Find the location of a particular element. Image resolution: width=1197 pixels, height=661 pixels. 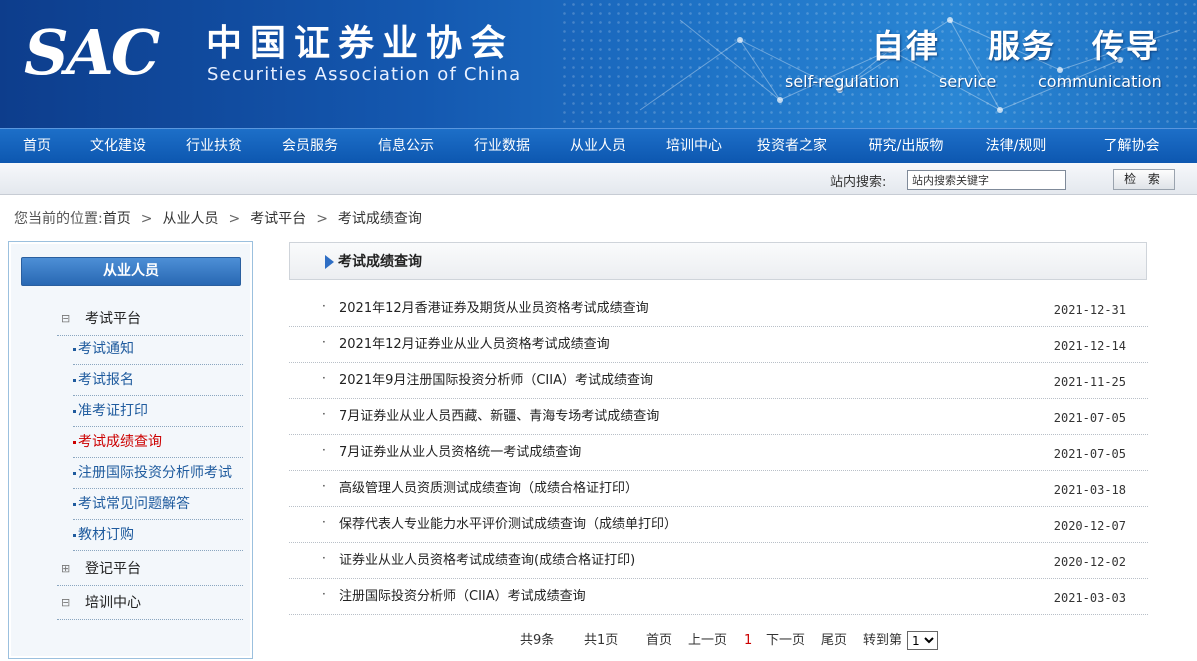

sidebar-link-registration: 考试报名 is located at coordinates (158, 380).